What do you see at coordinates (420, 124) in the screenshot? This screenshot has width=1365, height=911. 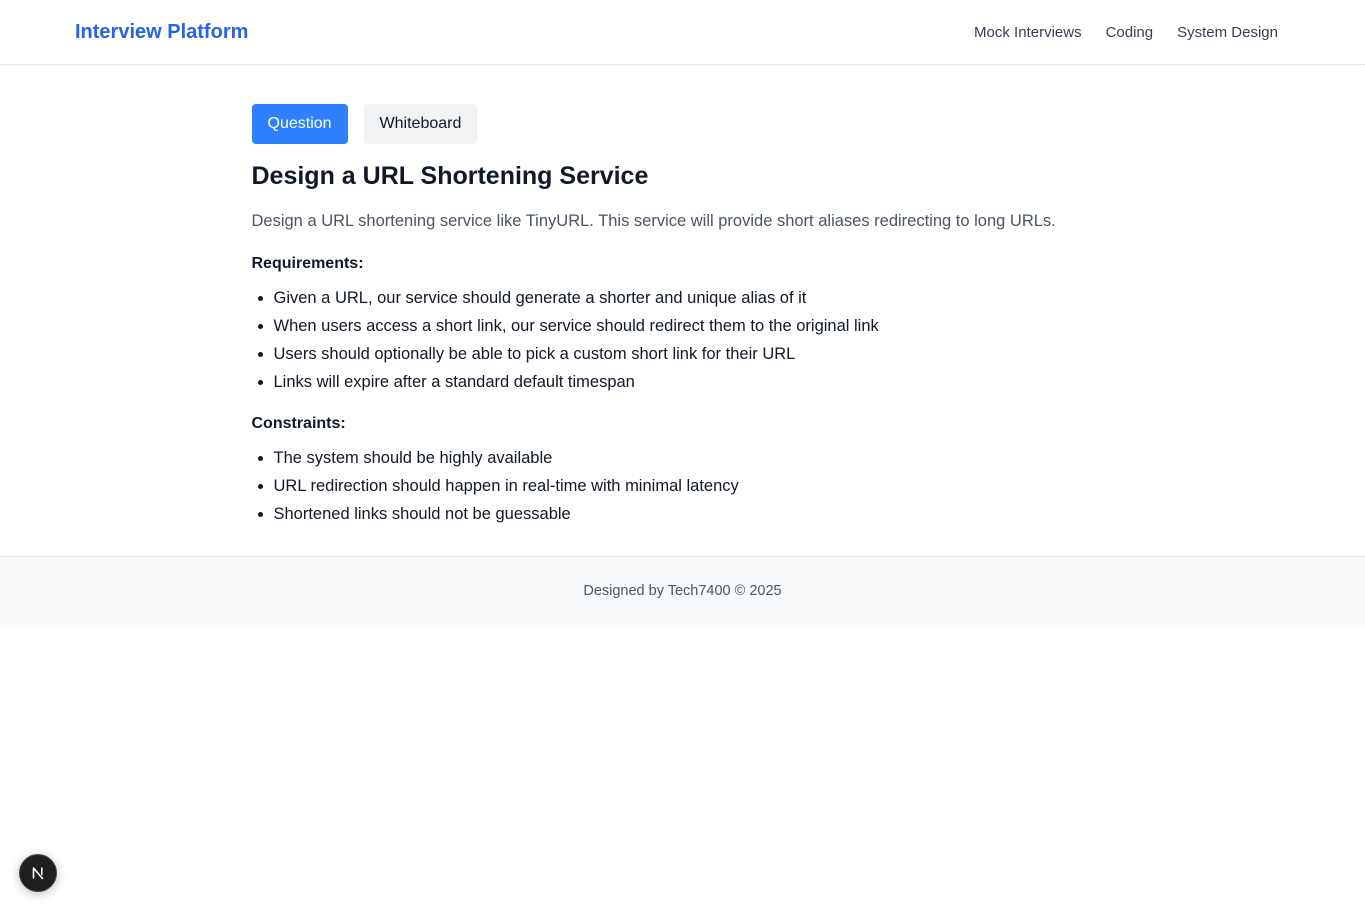 I see `tab-whiteboard: Whiteboard` at bounding box center [420, 124].